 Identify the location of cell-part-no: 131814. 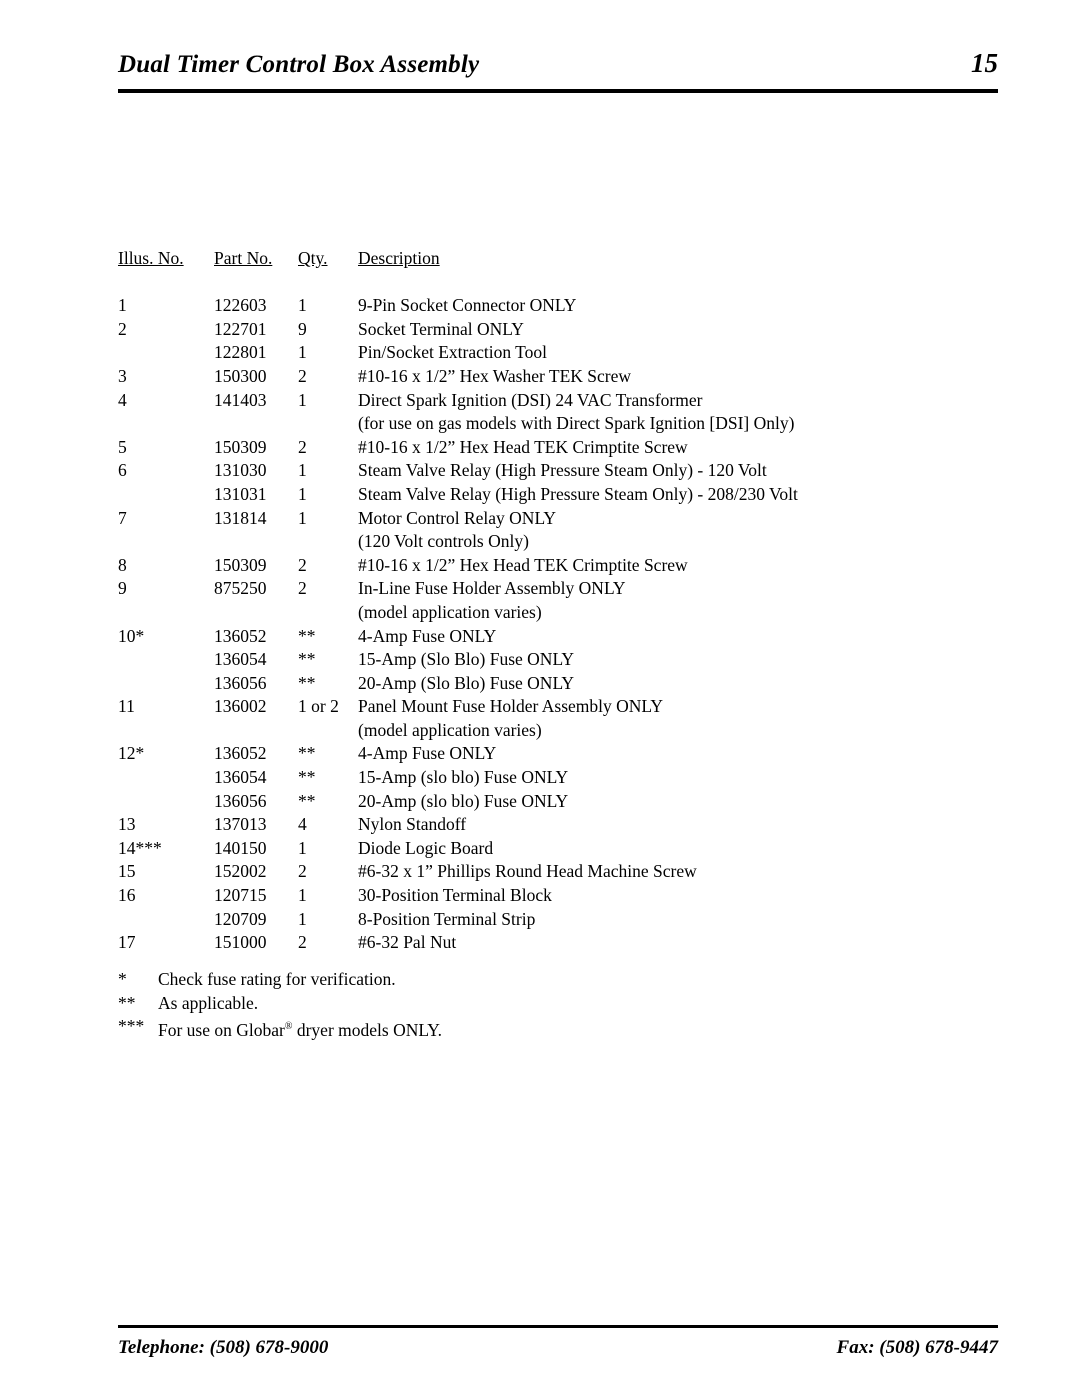
(240, 517).